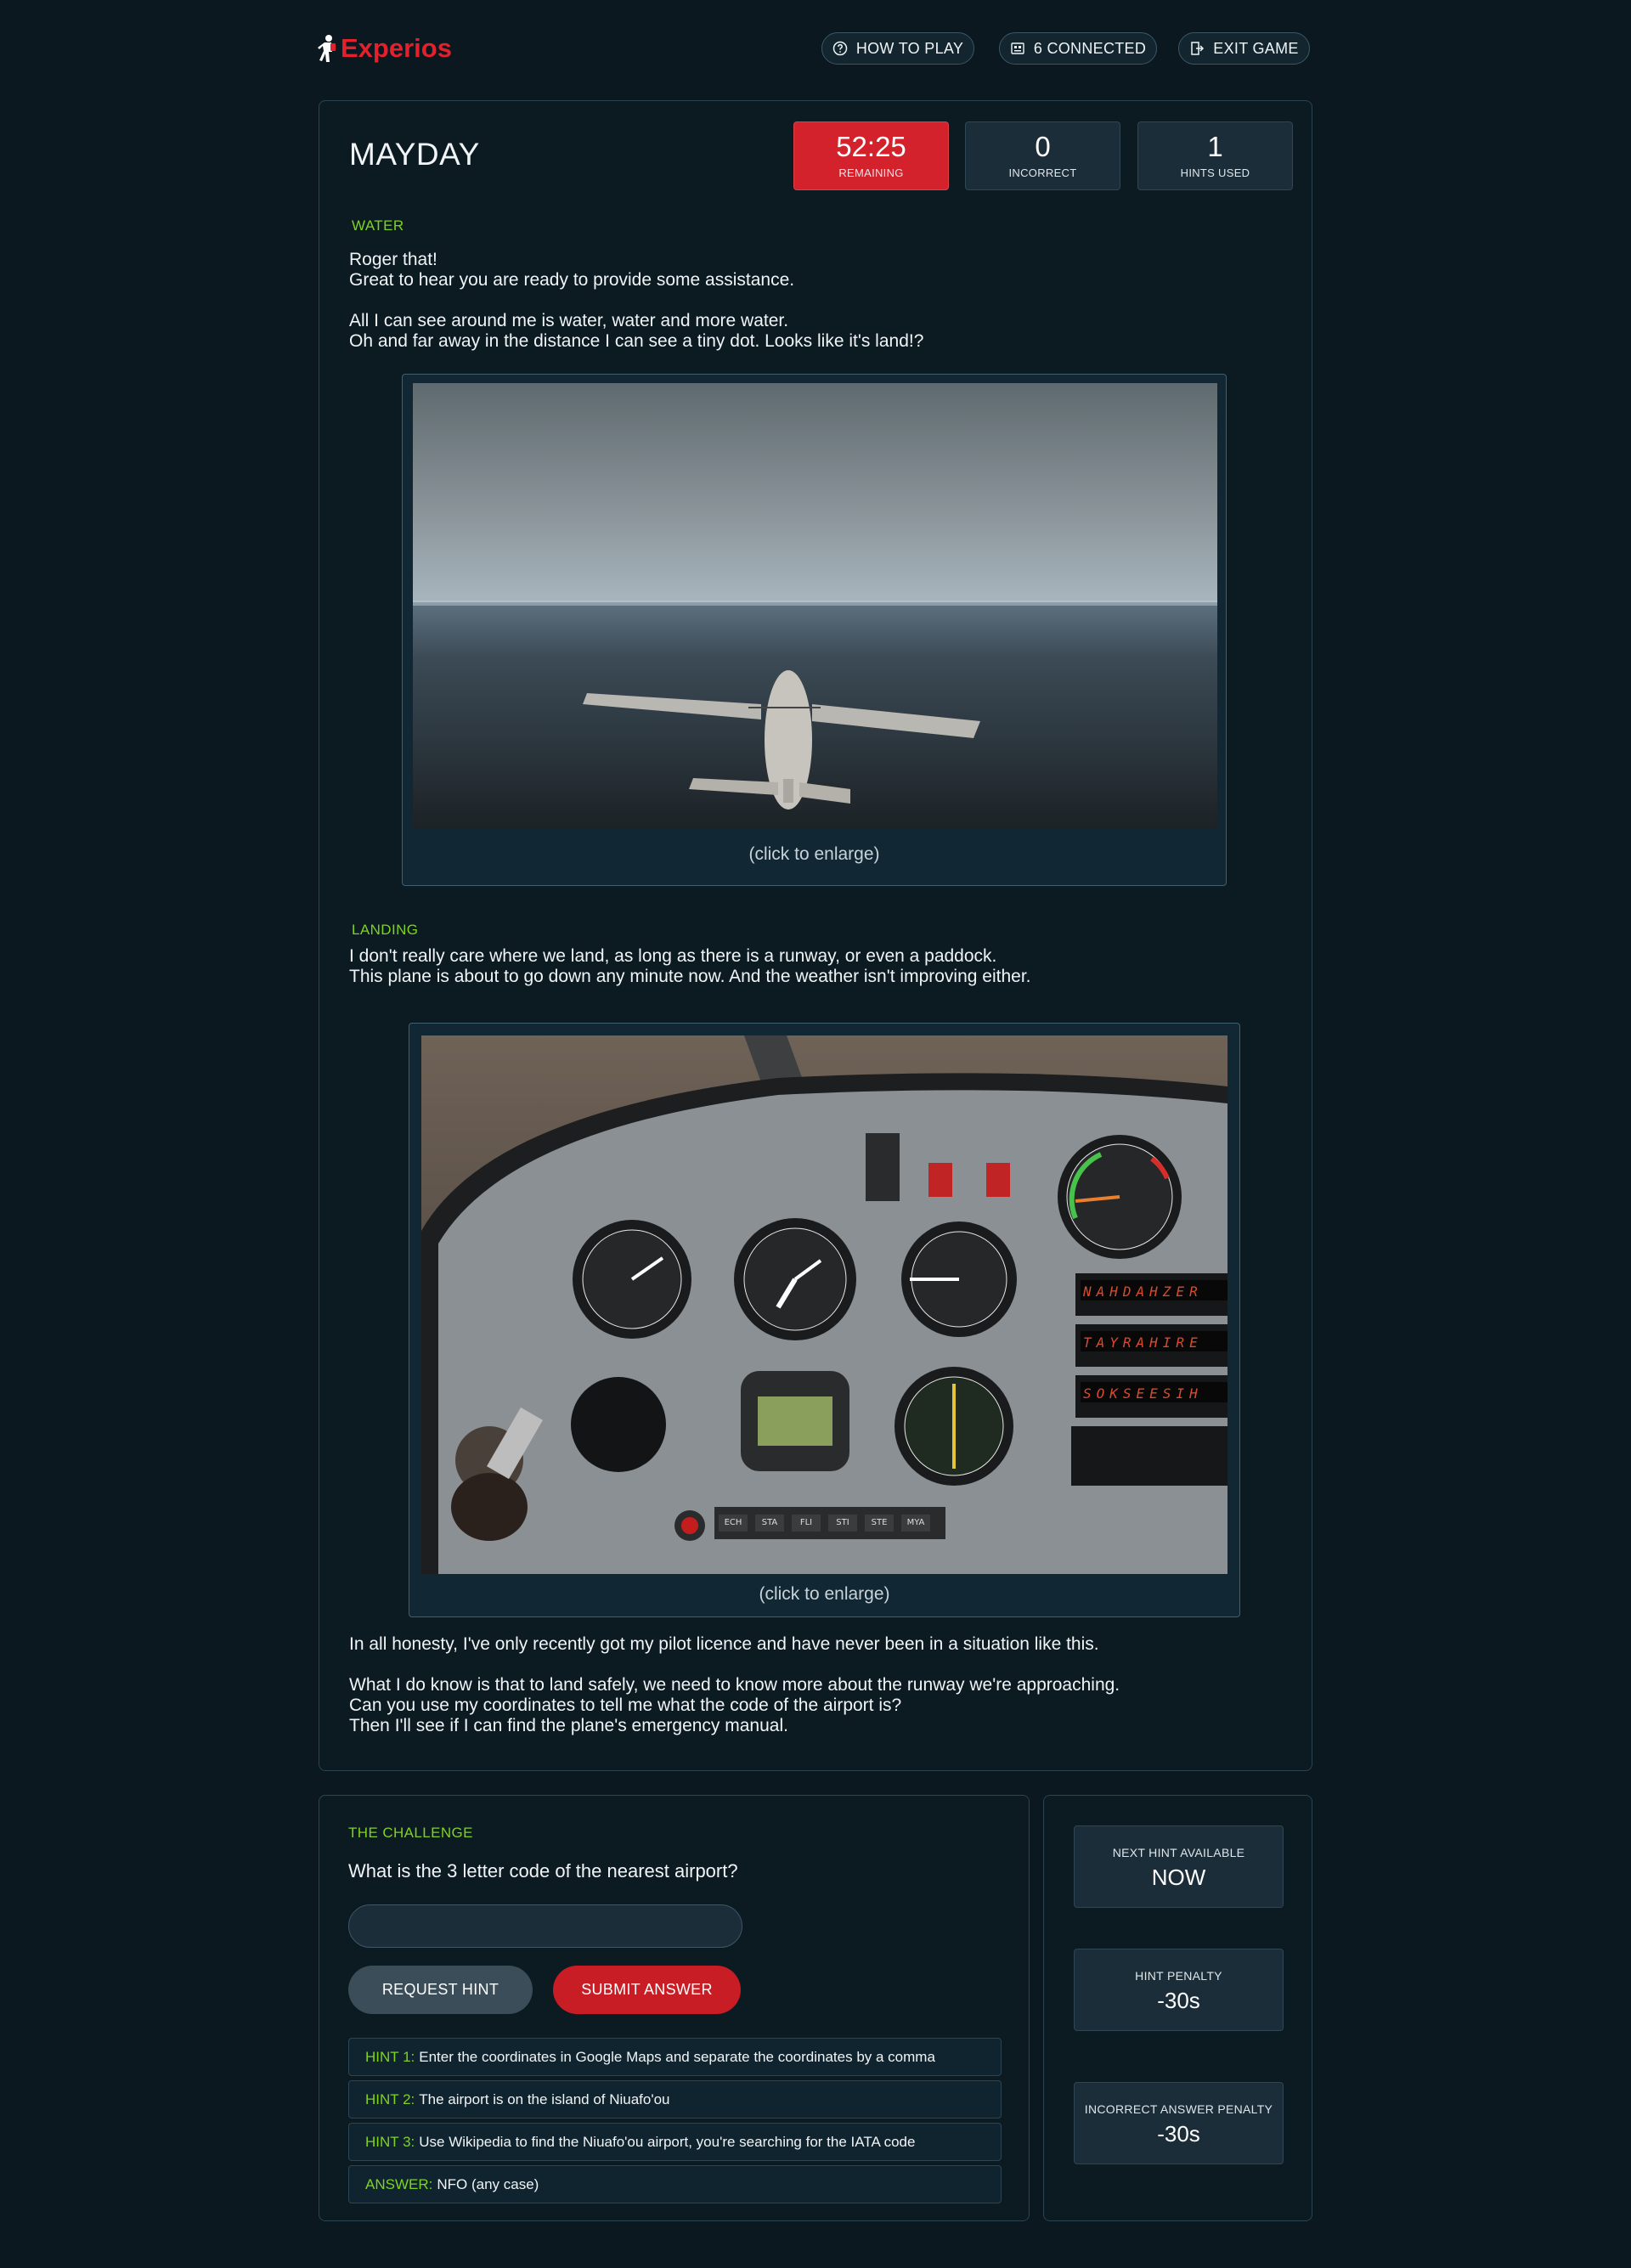 This screenshot has width=1631, height=2268. I want to click on hints-used-label: HINTS USED, so click(1215, 172).